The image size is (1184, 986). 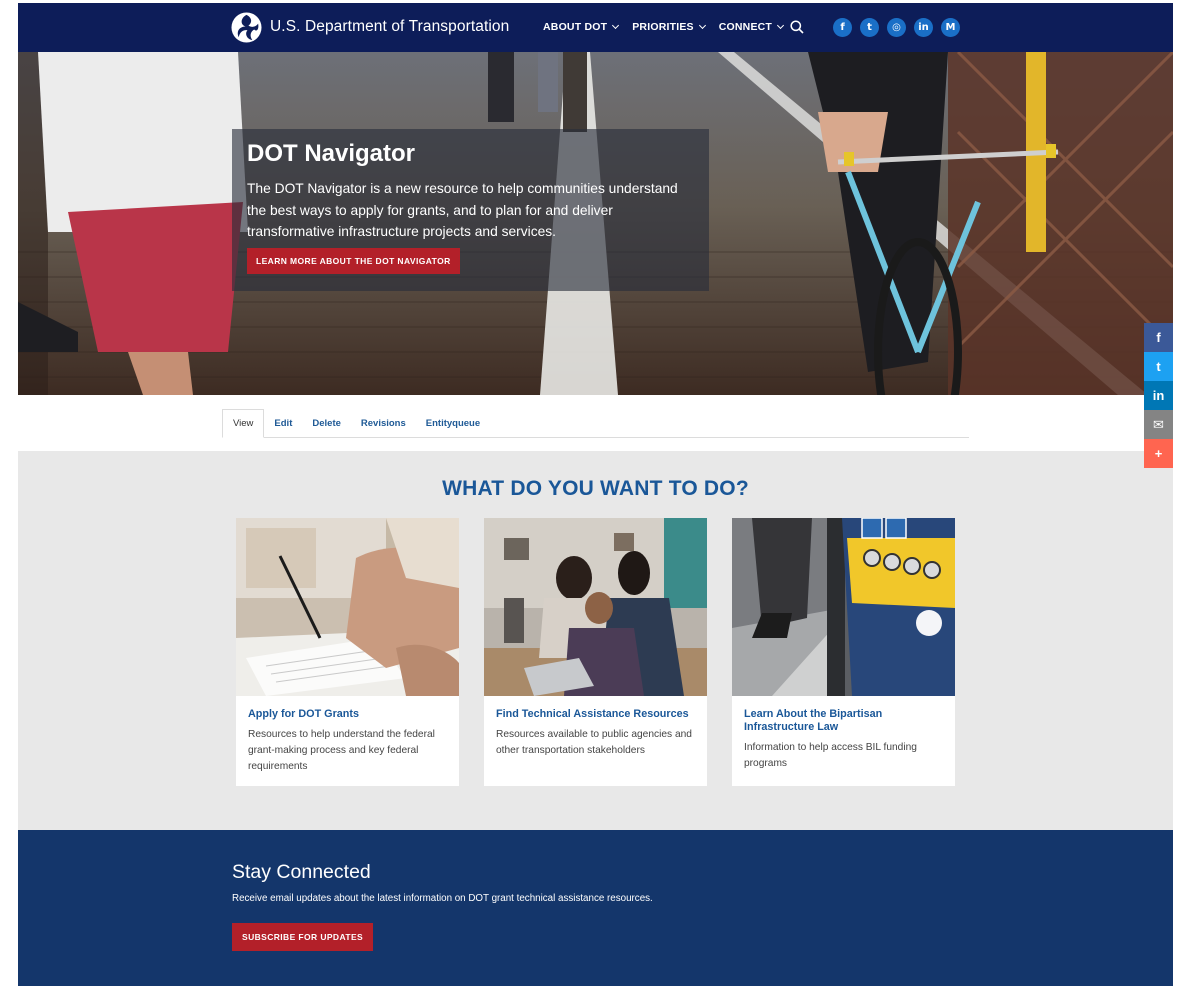 I want to click on card-title: Apply for DOT Grants, so click(x=350, y=714).